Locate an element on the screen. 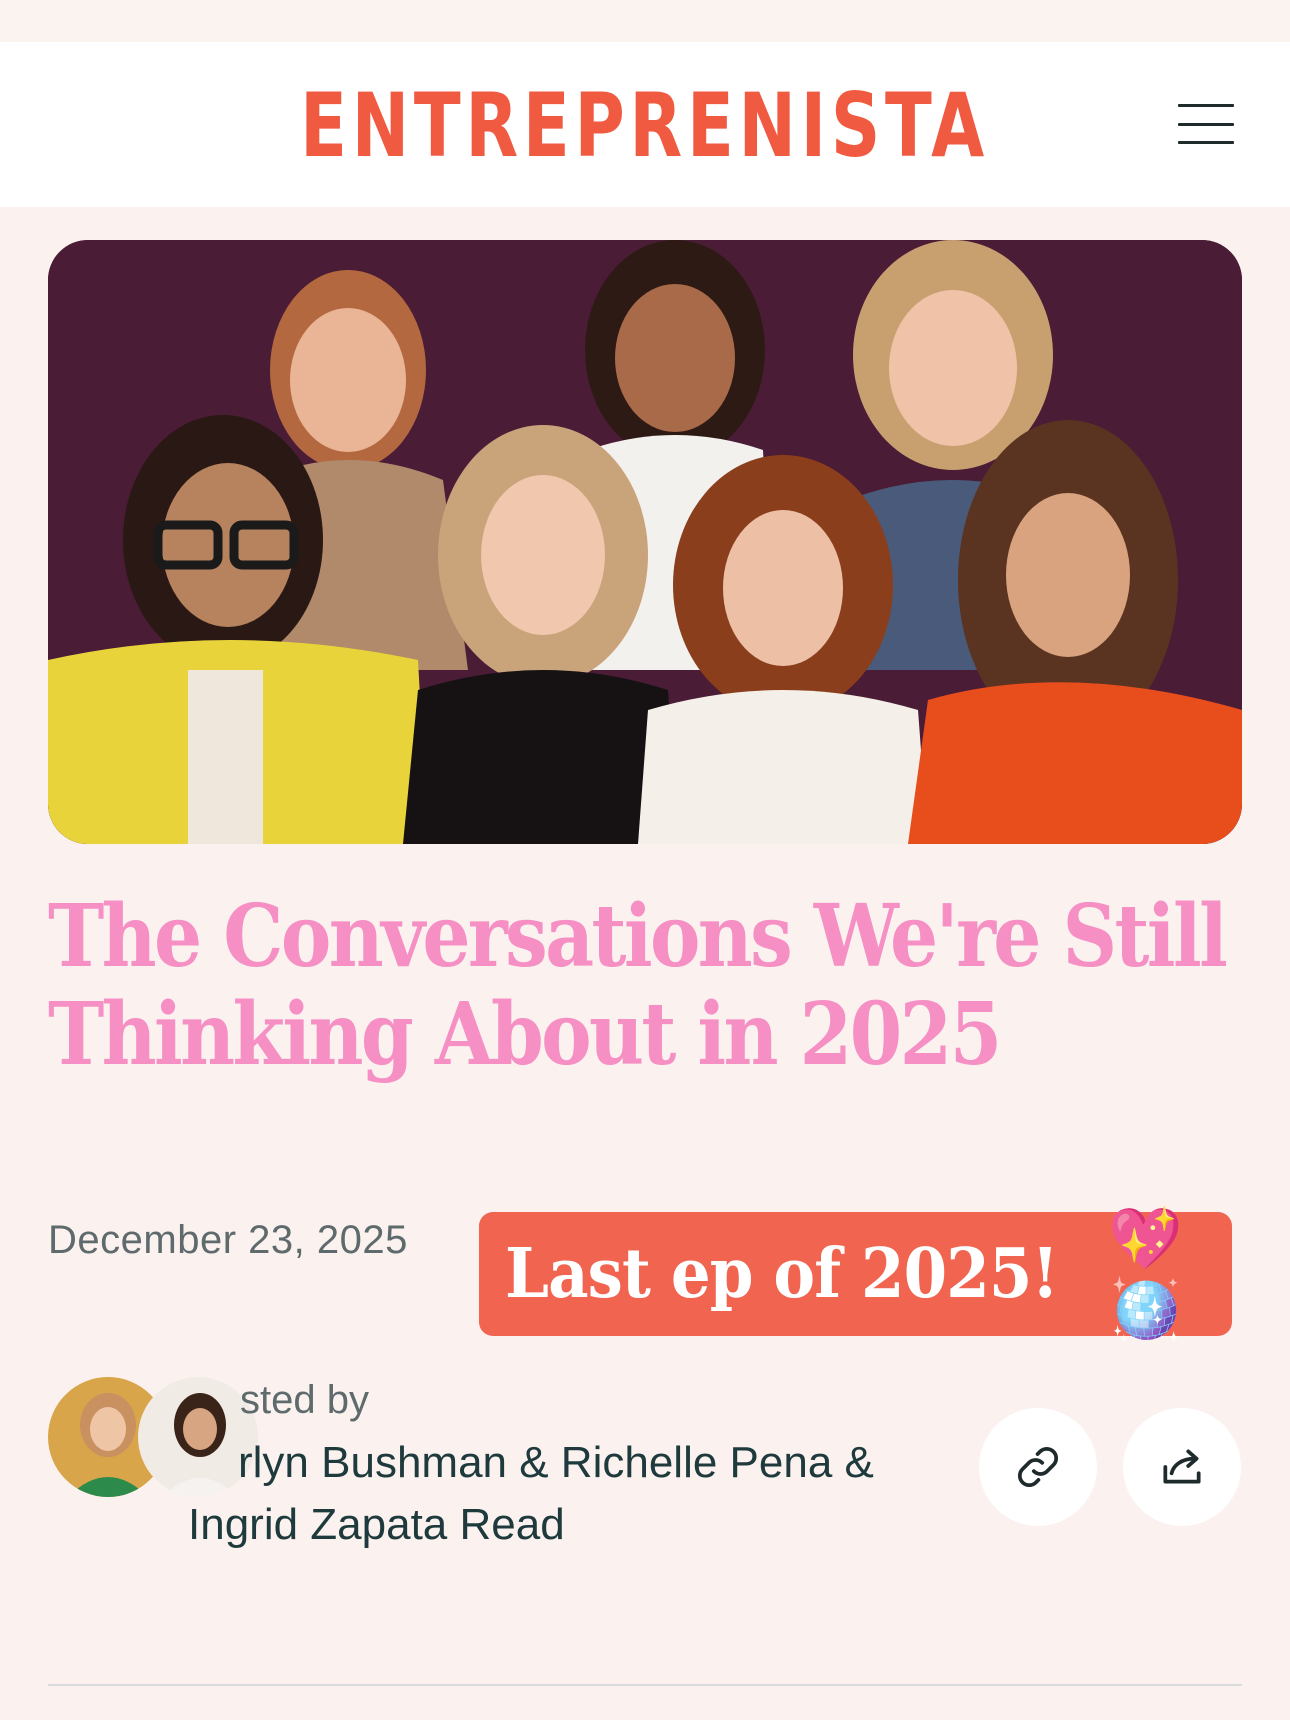 Image resolution: width=1290 pixels, height=1720 pixels. site-header: ENTREPRENISTA is located at coordinates (645, 124).